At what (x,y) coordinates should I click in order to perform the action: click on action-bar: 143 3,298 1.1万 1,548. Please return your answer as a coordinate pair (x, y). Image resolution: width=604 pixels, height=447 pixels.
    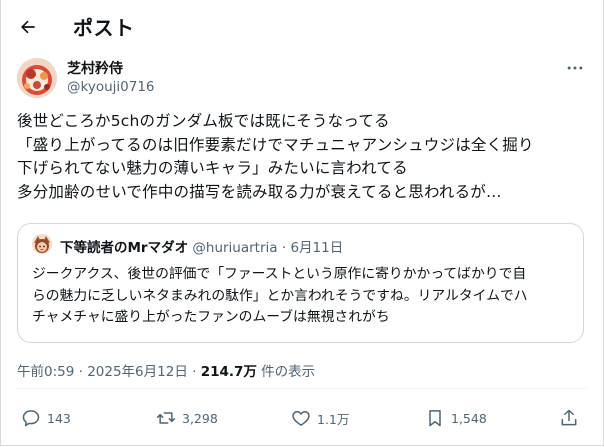
    Looking at the image, I should click on (302, 418).